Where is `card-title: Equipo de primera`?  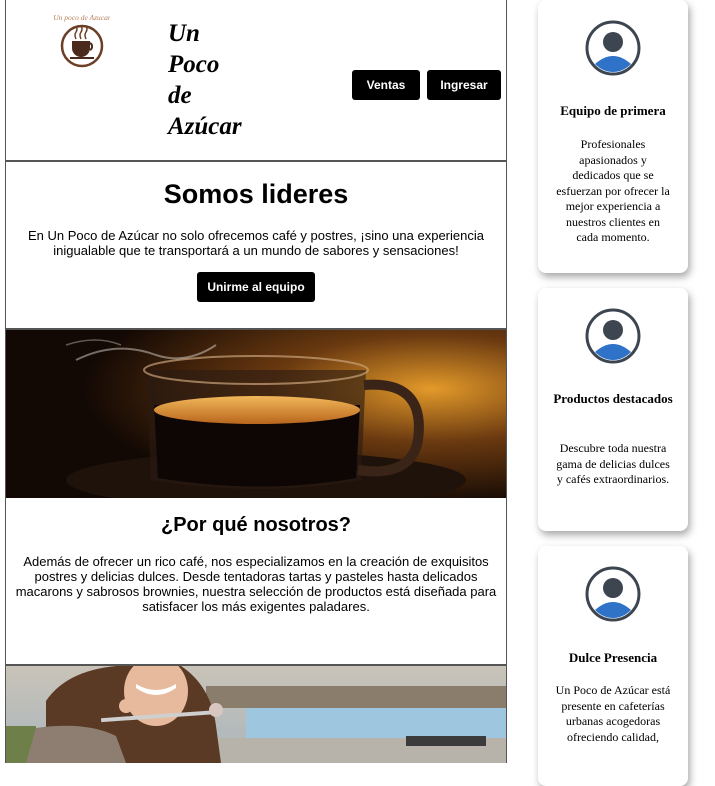
card-title: Equipo de primera is located at coordinates (613, 110).